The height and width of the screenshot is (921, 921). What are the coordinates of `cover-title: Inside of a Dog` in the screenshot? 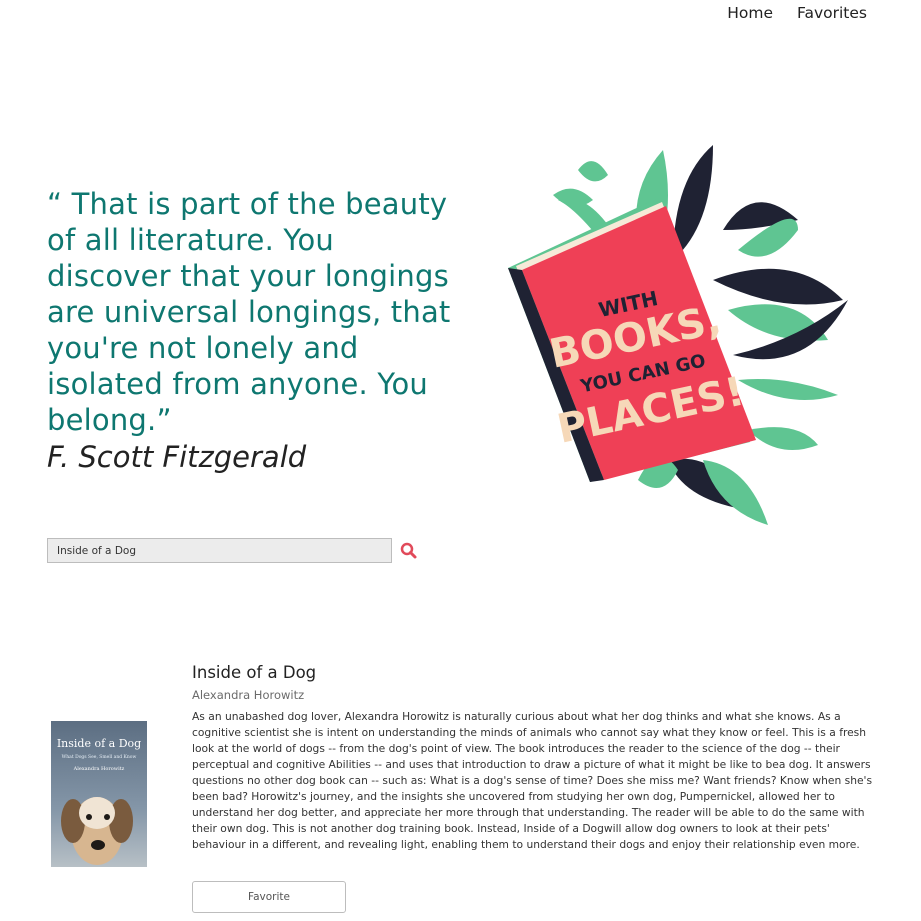 It's located at (99, 743).